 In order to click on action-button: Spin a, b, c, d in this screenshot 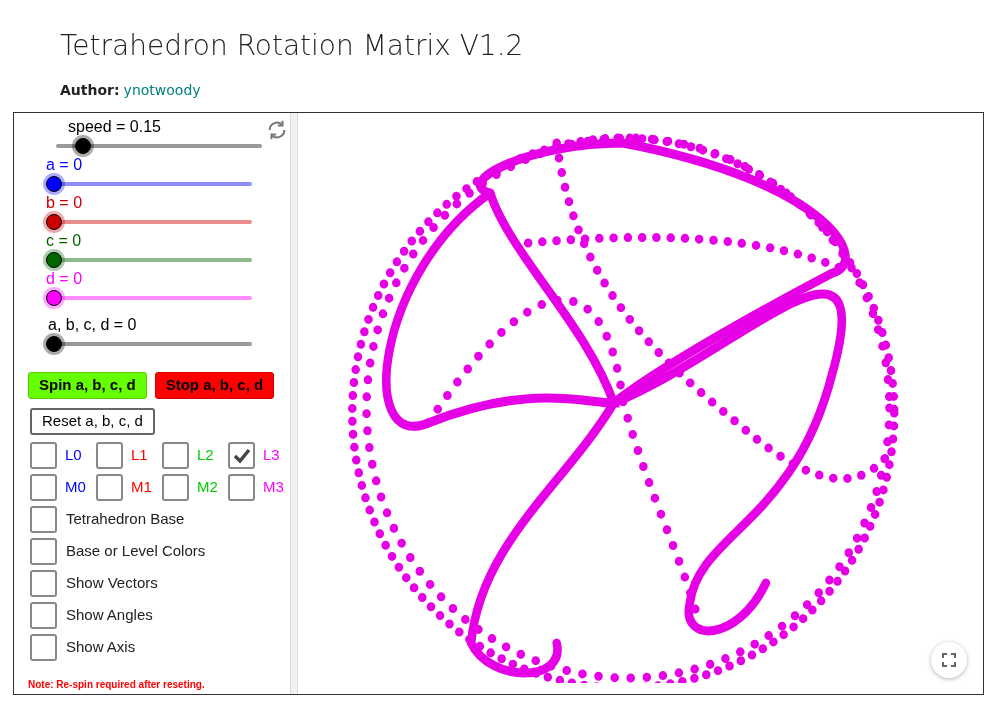, I will do `click(87, 385)`.